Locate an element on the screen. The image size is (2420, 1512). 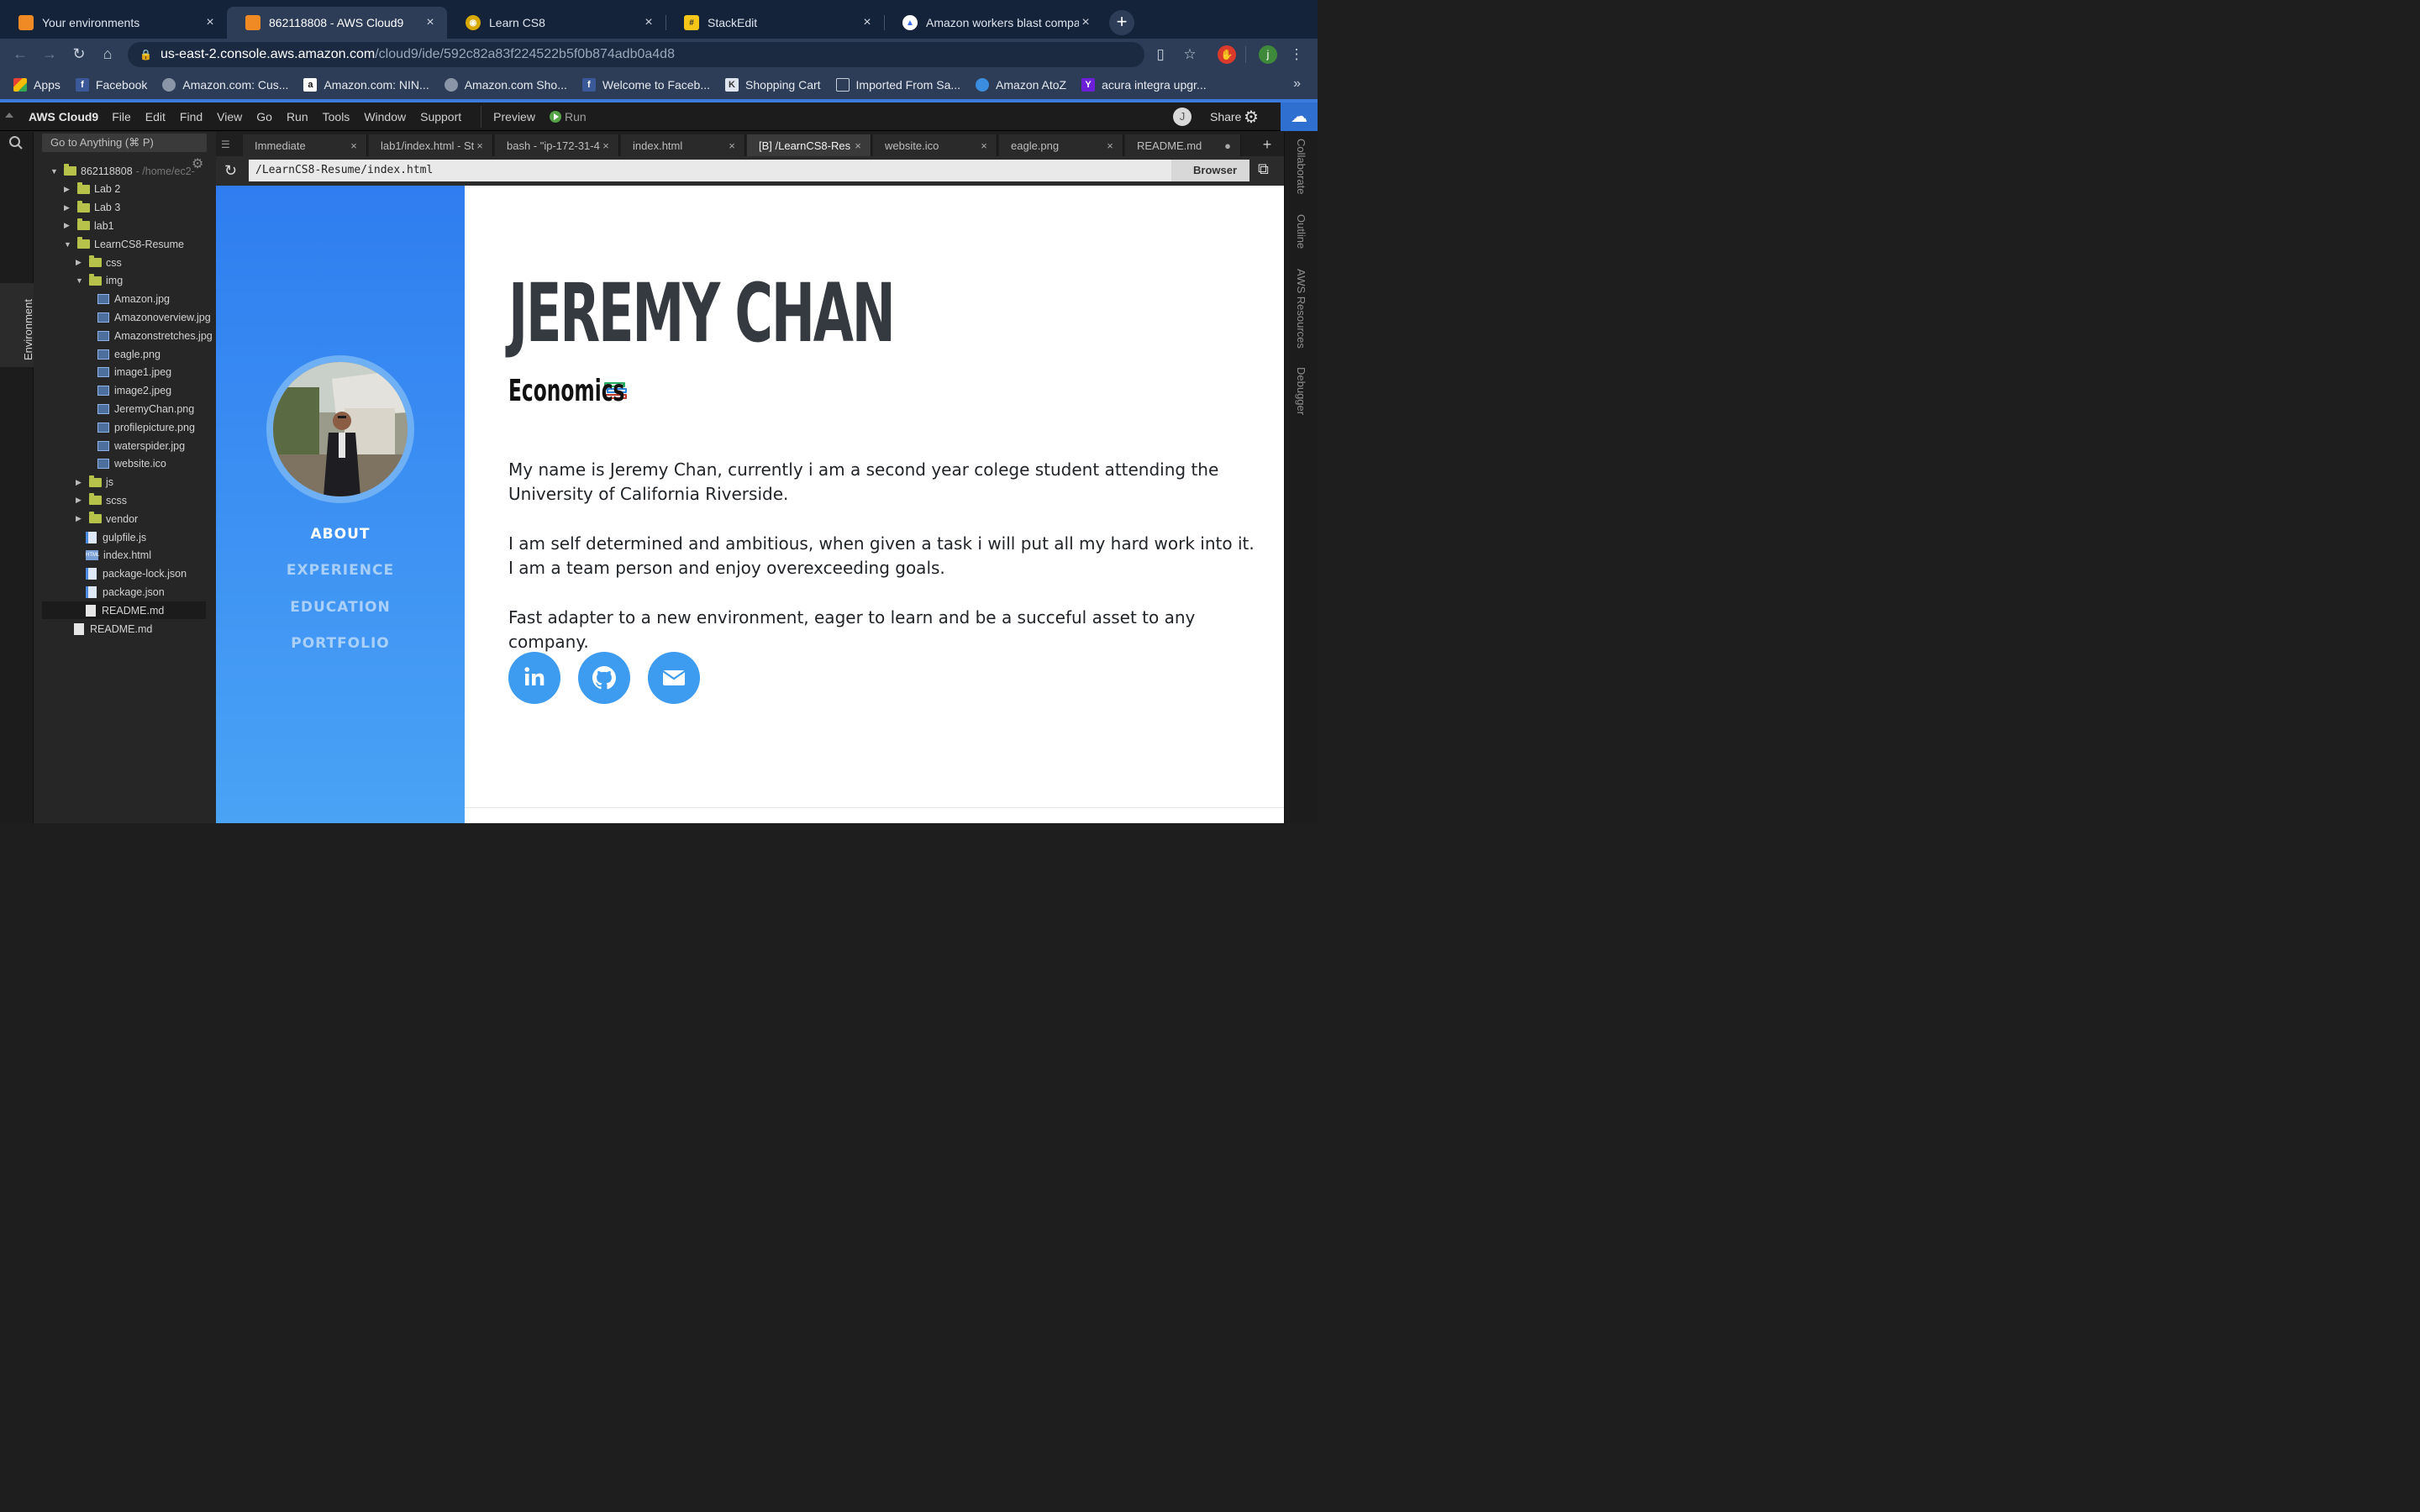
tree-file: image1.jpeg is located at coordinates (134, 372).